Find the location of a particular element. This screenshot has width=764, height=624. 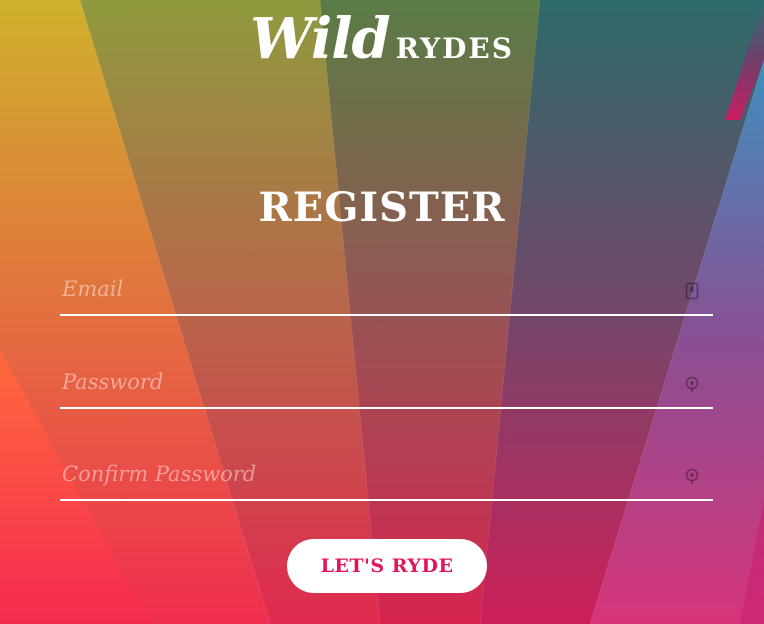

password-field-wrapper is located at coordinates (386, 384).